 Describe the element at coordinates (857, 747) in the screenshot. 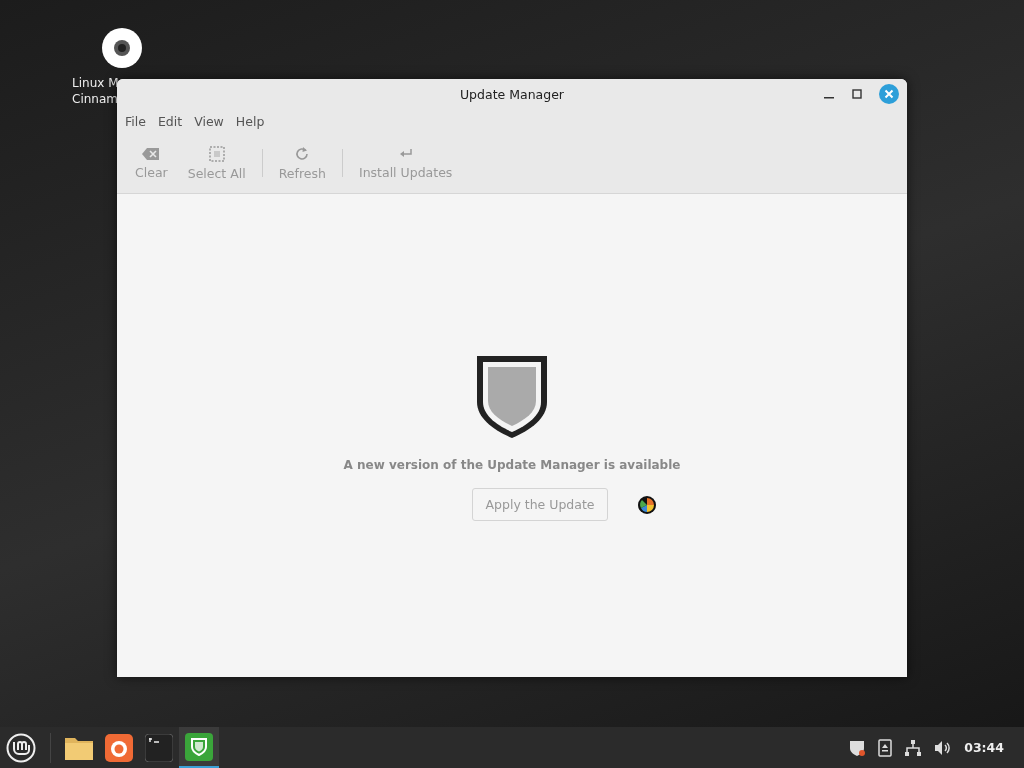

I see `shield-tray-icon` at that location.